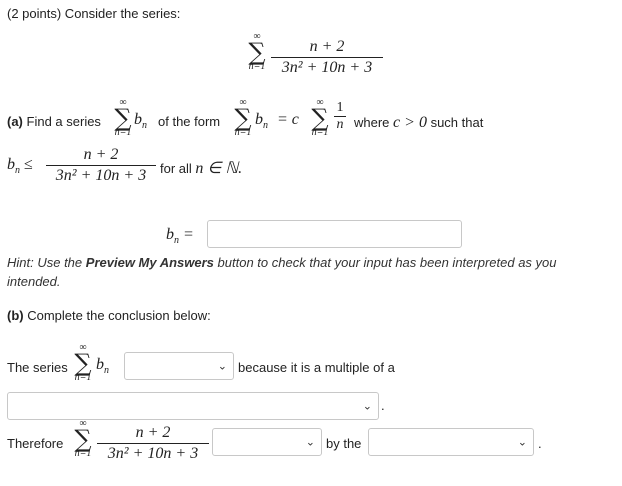 This screenshot has height=486, width=622. I want to click on equals-c: = c, so click(288, 119).